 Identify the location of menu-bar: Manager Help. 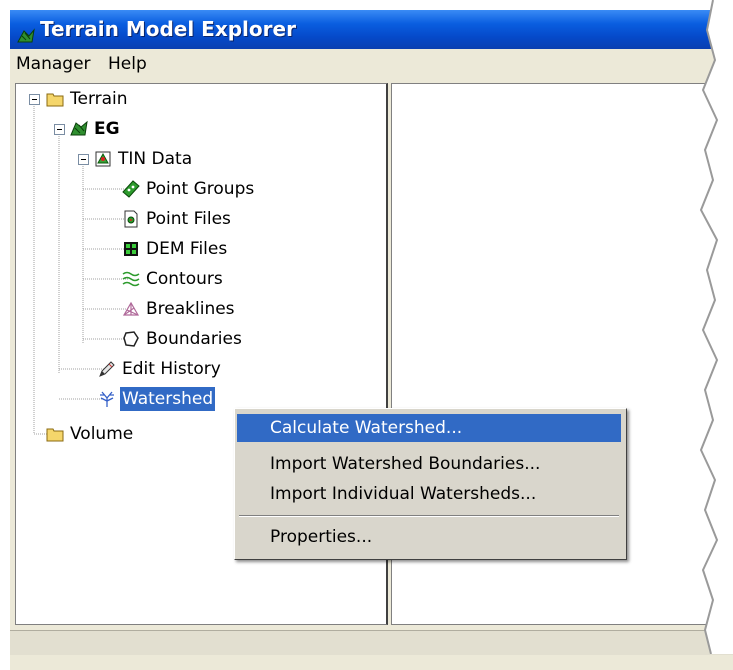
(371, 64).